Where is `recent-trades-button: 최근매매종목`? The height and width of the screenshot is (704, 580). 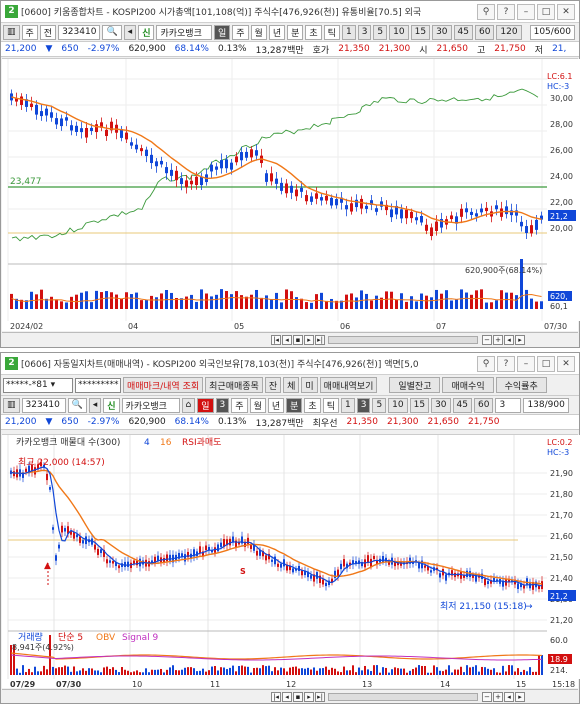 recent-trades-button: 최근매매종목 is located at coordinates (234, 385).